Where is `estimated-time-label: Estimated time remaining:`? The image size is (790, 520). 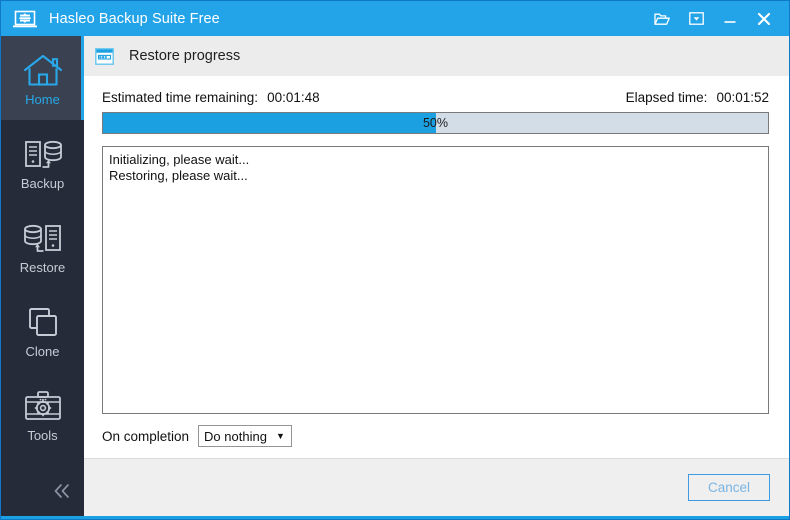
estimated-time-label: Estimated time remaining: is located at coordinates (180, 97).